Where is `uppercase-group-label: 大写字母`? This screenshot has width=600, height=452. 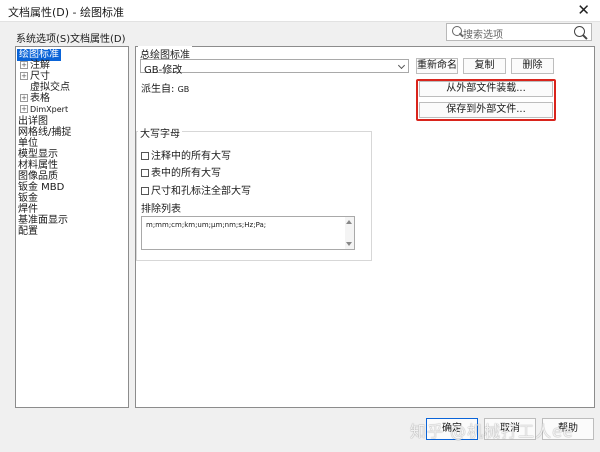
uppercase-group-label: 大写字母 is located at coordinates (160, 132).